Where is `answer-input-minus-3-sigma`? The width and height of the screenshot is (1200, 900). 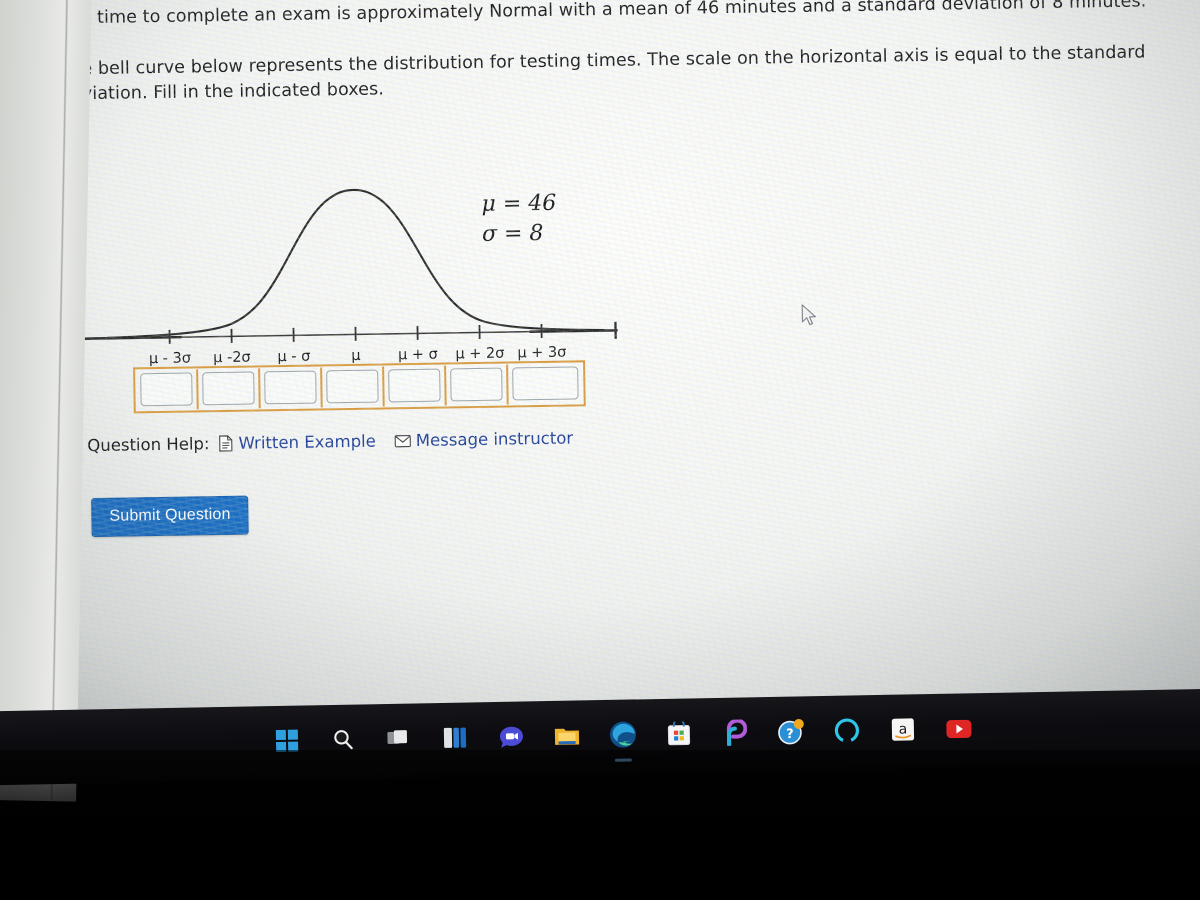
answer-input-minus-3-sigma is located at coordinates (166, 389).